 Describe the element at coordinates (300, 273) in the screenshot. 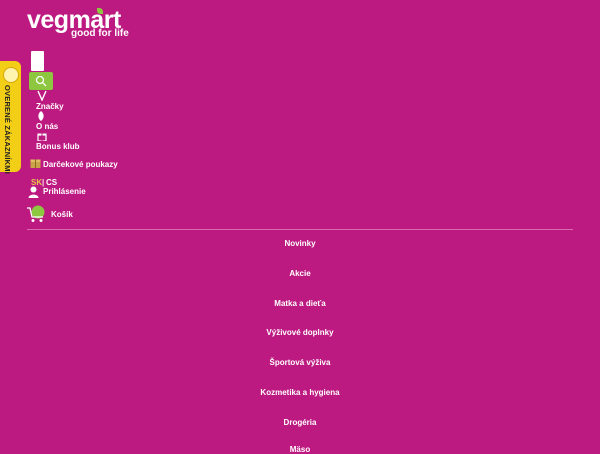

I see `category-sales: Akcie` at that location.